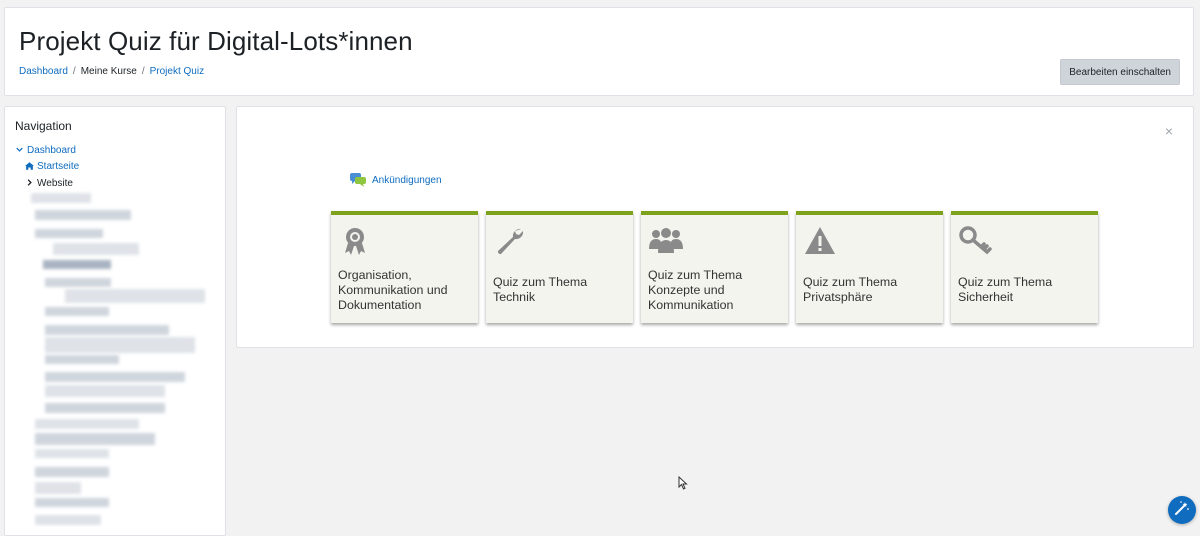 This screenshot has width=1200, height=536. What do you see at coordinates (19, 150) in the screenshot?
I see `chevron-down-icon` at bounding box center [19, 150].